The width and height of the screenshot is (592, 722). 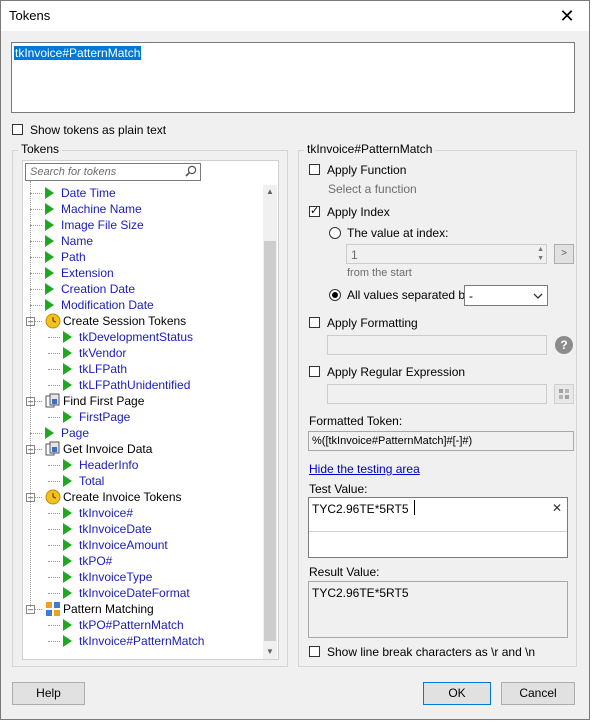 What do you see at coordinates (108, 449) in the screenshot?
I see `token-item-label: Get Invoice Data` at bounding box center [108, 449].